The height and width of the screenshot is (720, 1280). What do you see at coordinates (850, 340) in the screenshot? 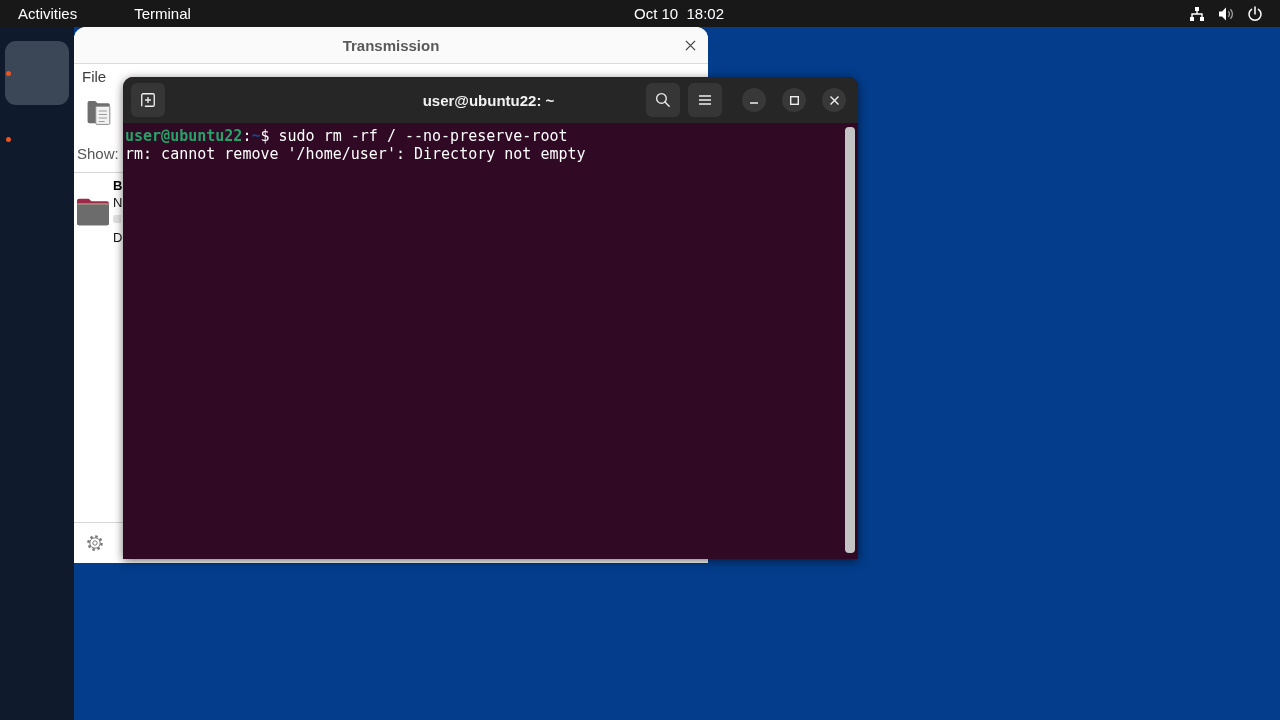
I see `scrollbar` at bounding box center [850, 340].